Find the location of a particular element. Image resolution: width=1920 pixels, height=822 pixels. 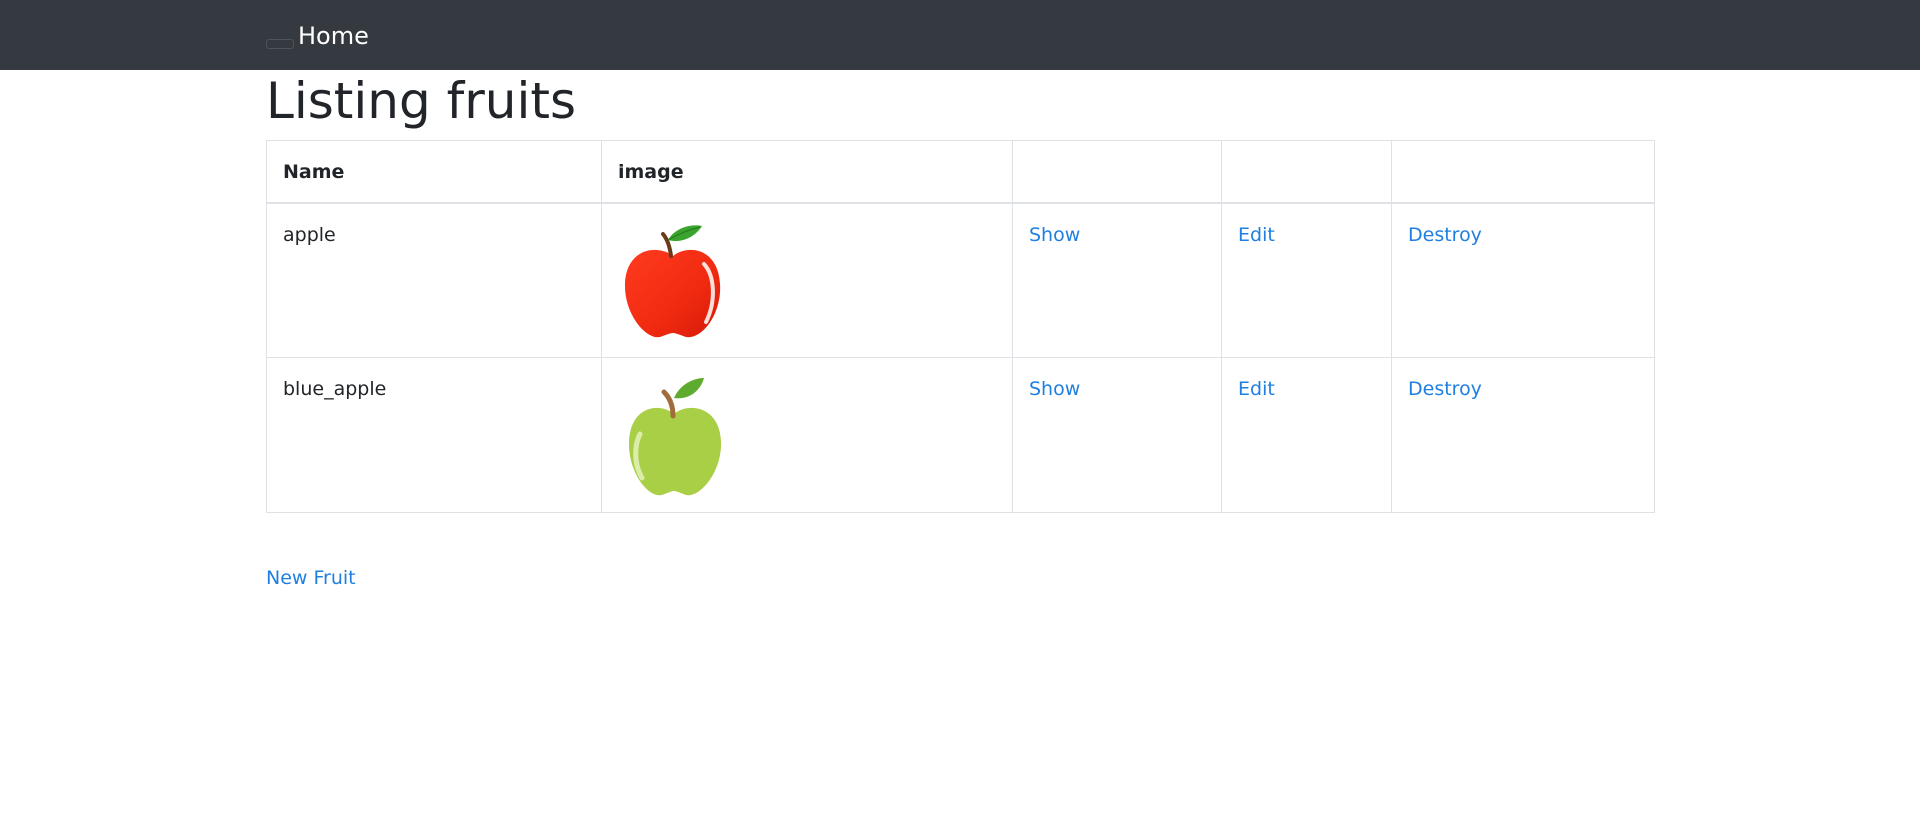

table-row: blue_apple Show Edit Destroy is located at coordinates (960, 435).